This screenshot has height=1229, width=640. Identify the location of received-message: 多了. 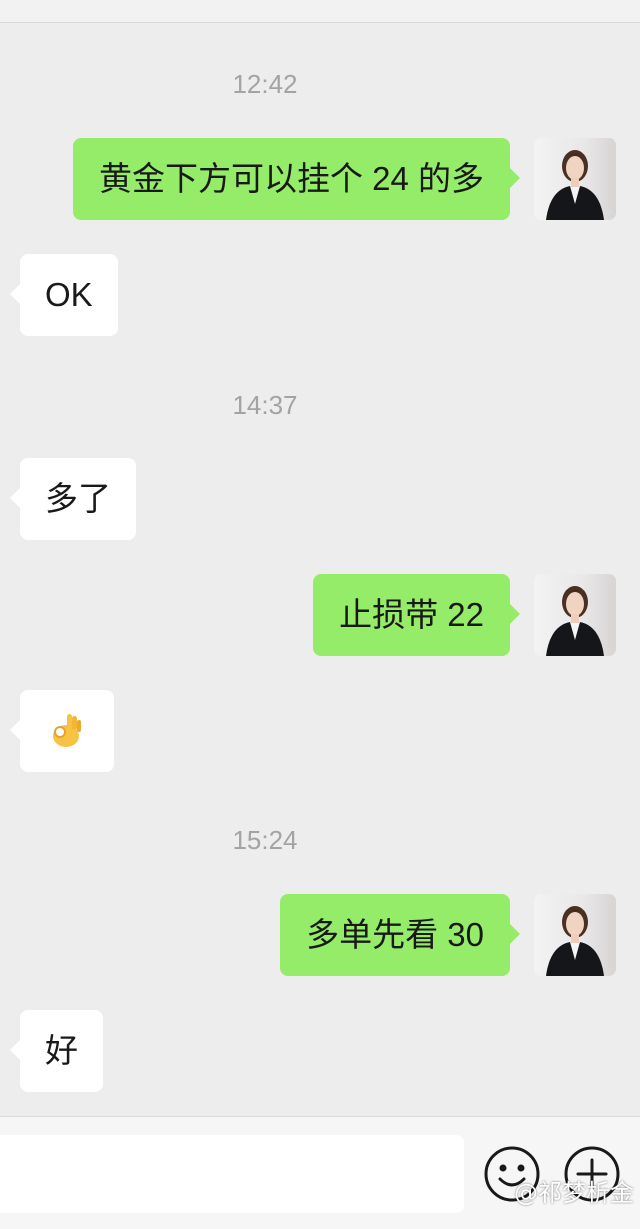
(73, 499).